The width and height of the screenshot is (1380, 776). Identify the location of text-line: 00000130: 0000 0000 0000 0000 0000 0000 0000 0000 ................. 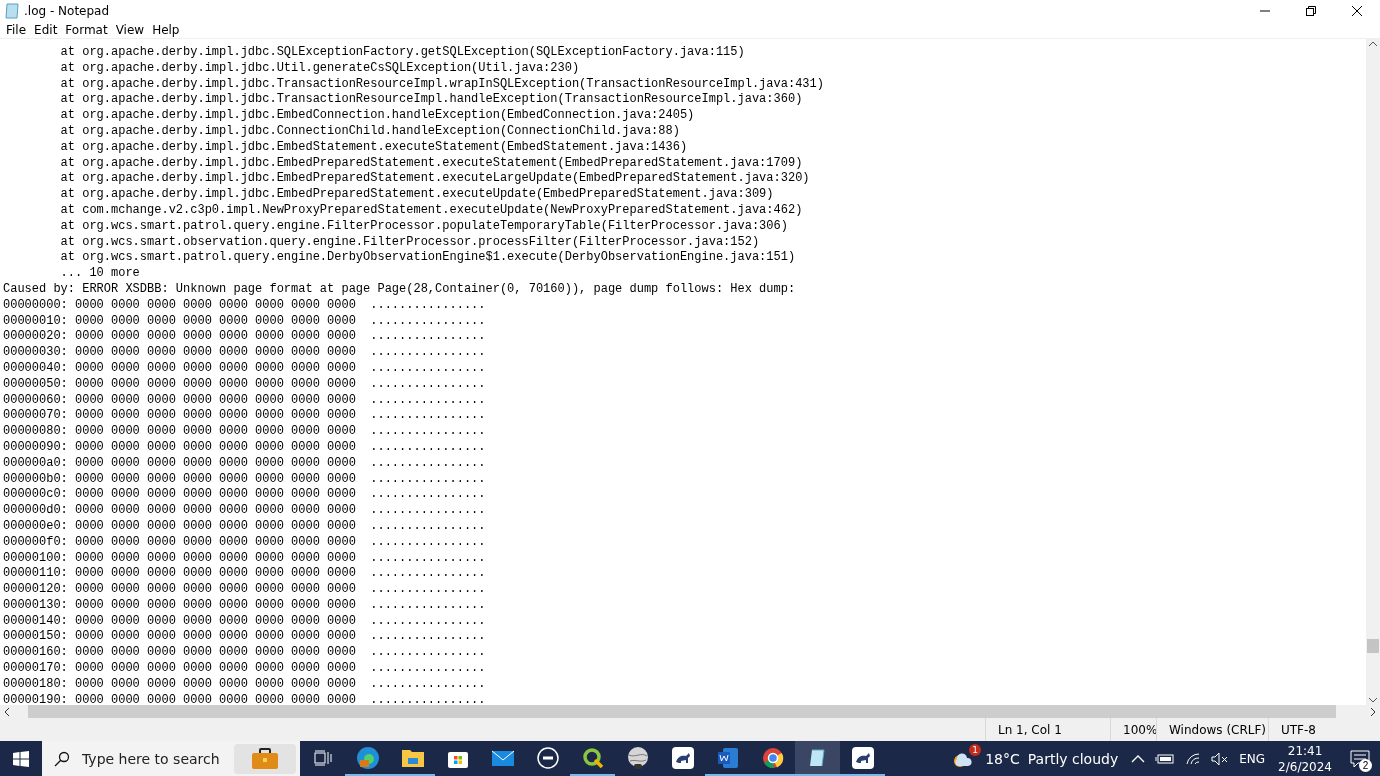
(245, 605).